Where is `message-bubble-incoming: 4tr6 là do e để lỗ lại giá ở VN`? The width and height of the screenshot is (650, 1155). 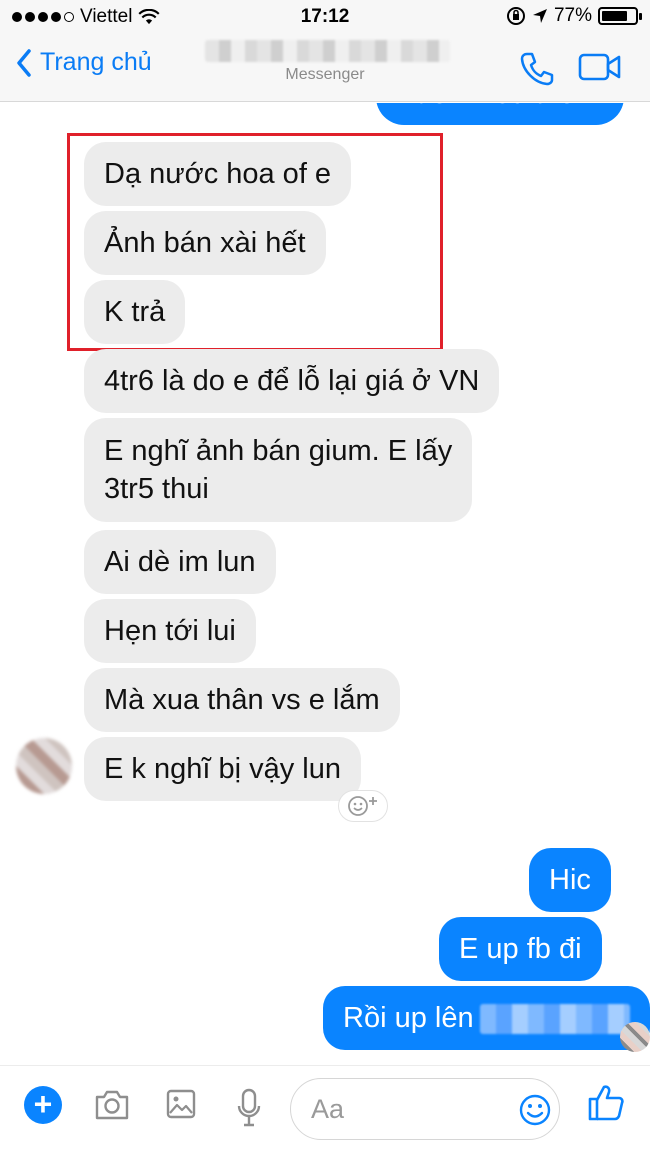
message-bubble-incoming: 4tr6 là do e để lỗ lại giá ở VN is located at coordinates (292, 381).